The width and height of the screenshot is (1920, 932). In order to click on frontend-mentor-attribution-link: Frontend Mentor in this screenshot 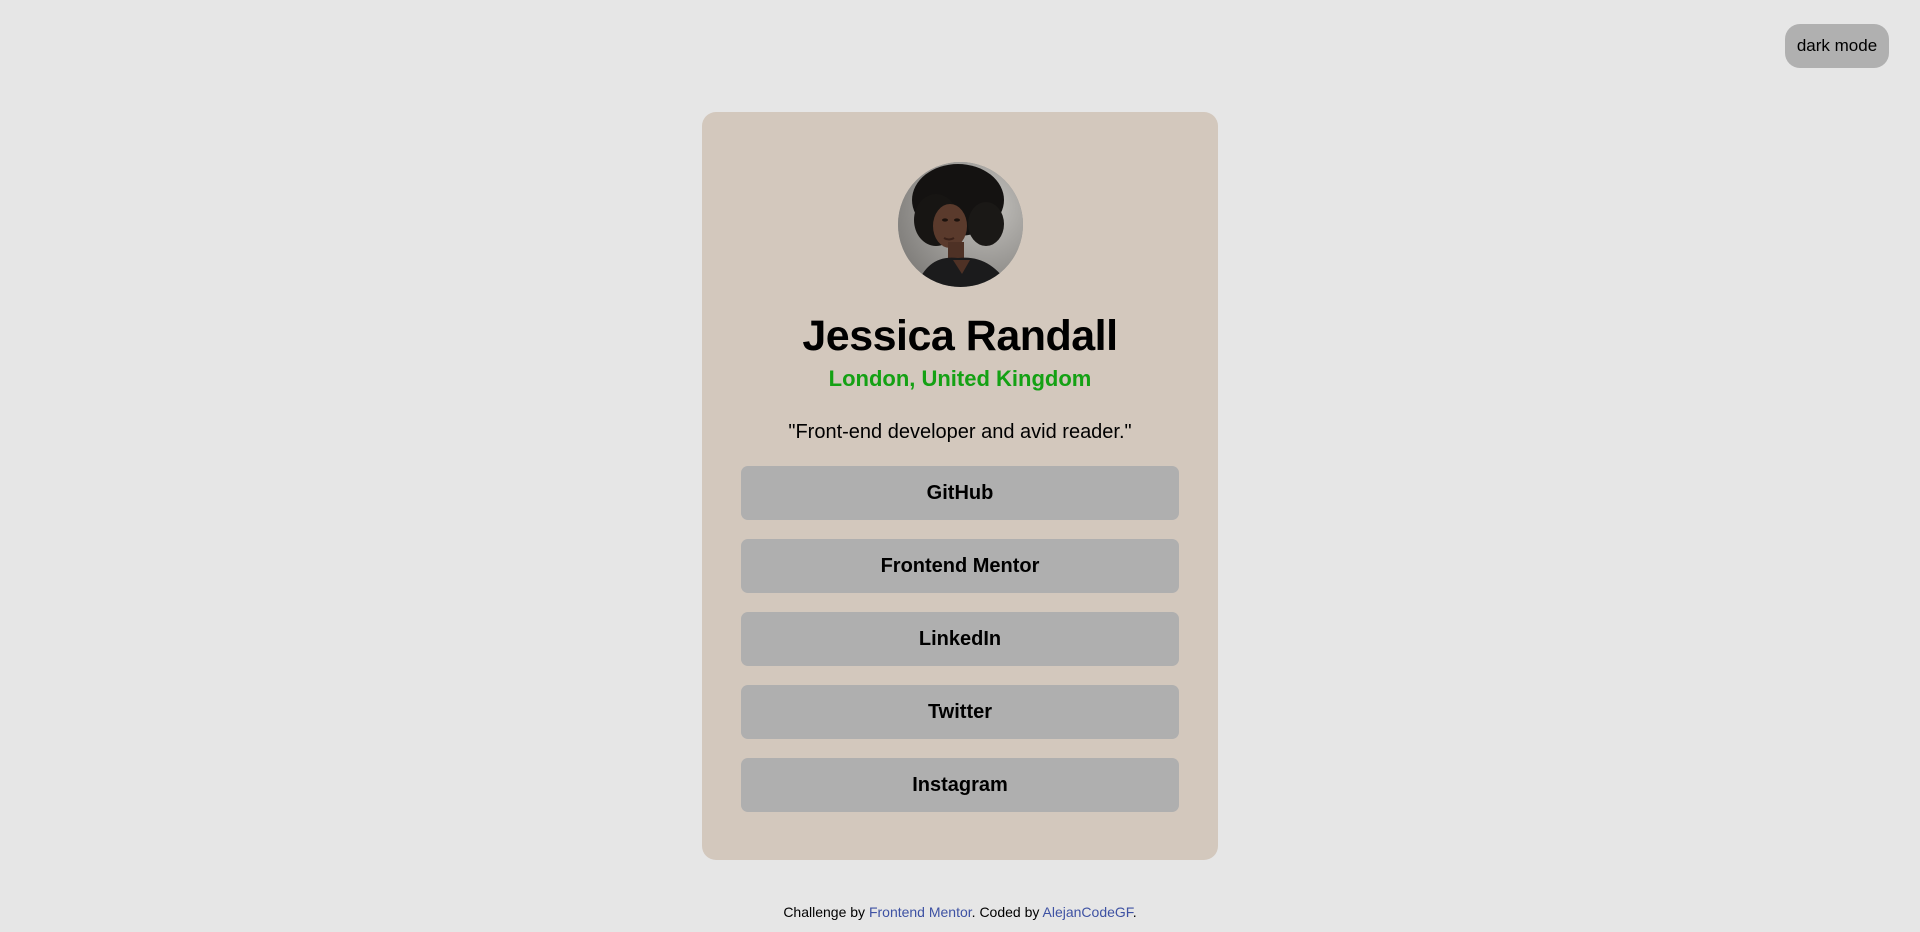, I will do `click(920, 912)`.